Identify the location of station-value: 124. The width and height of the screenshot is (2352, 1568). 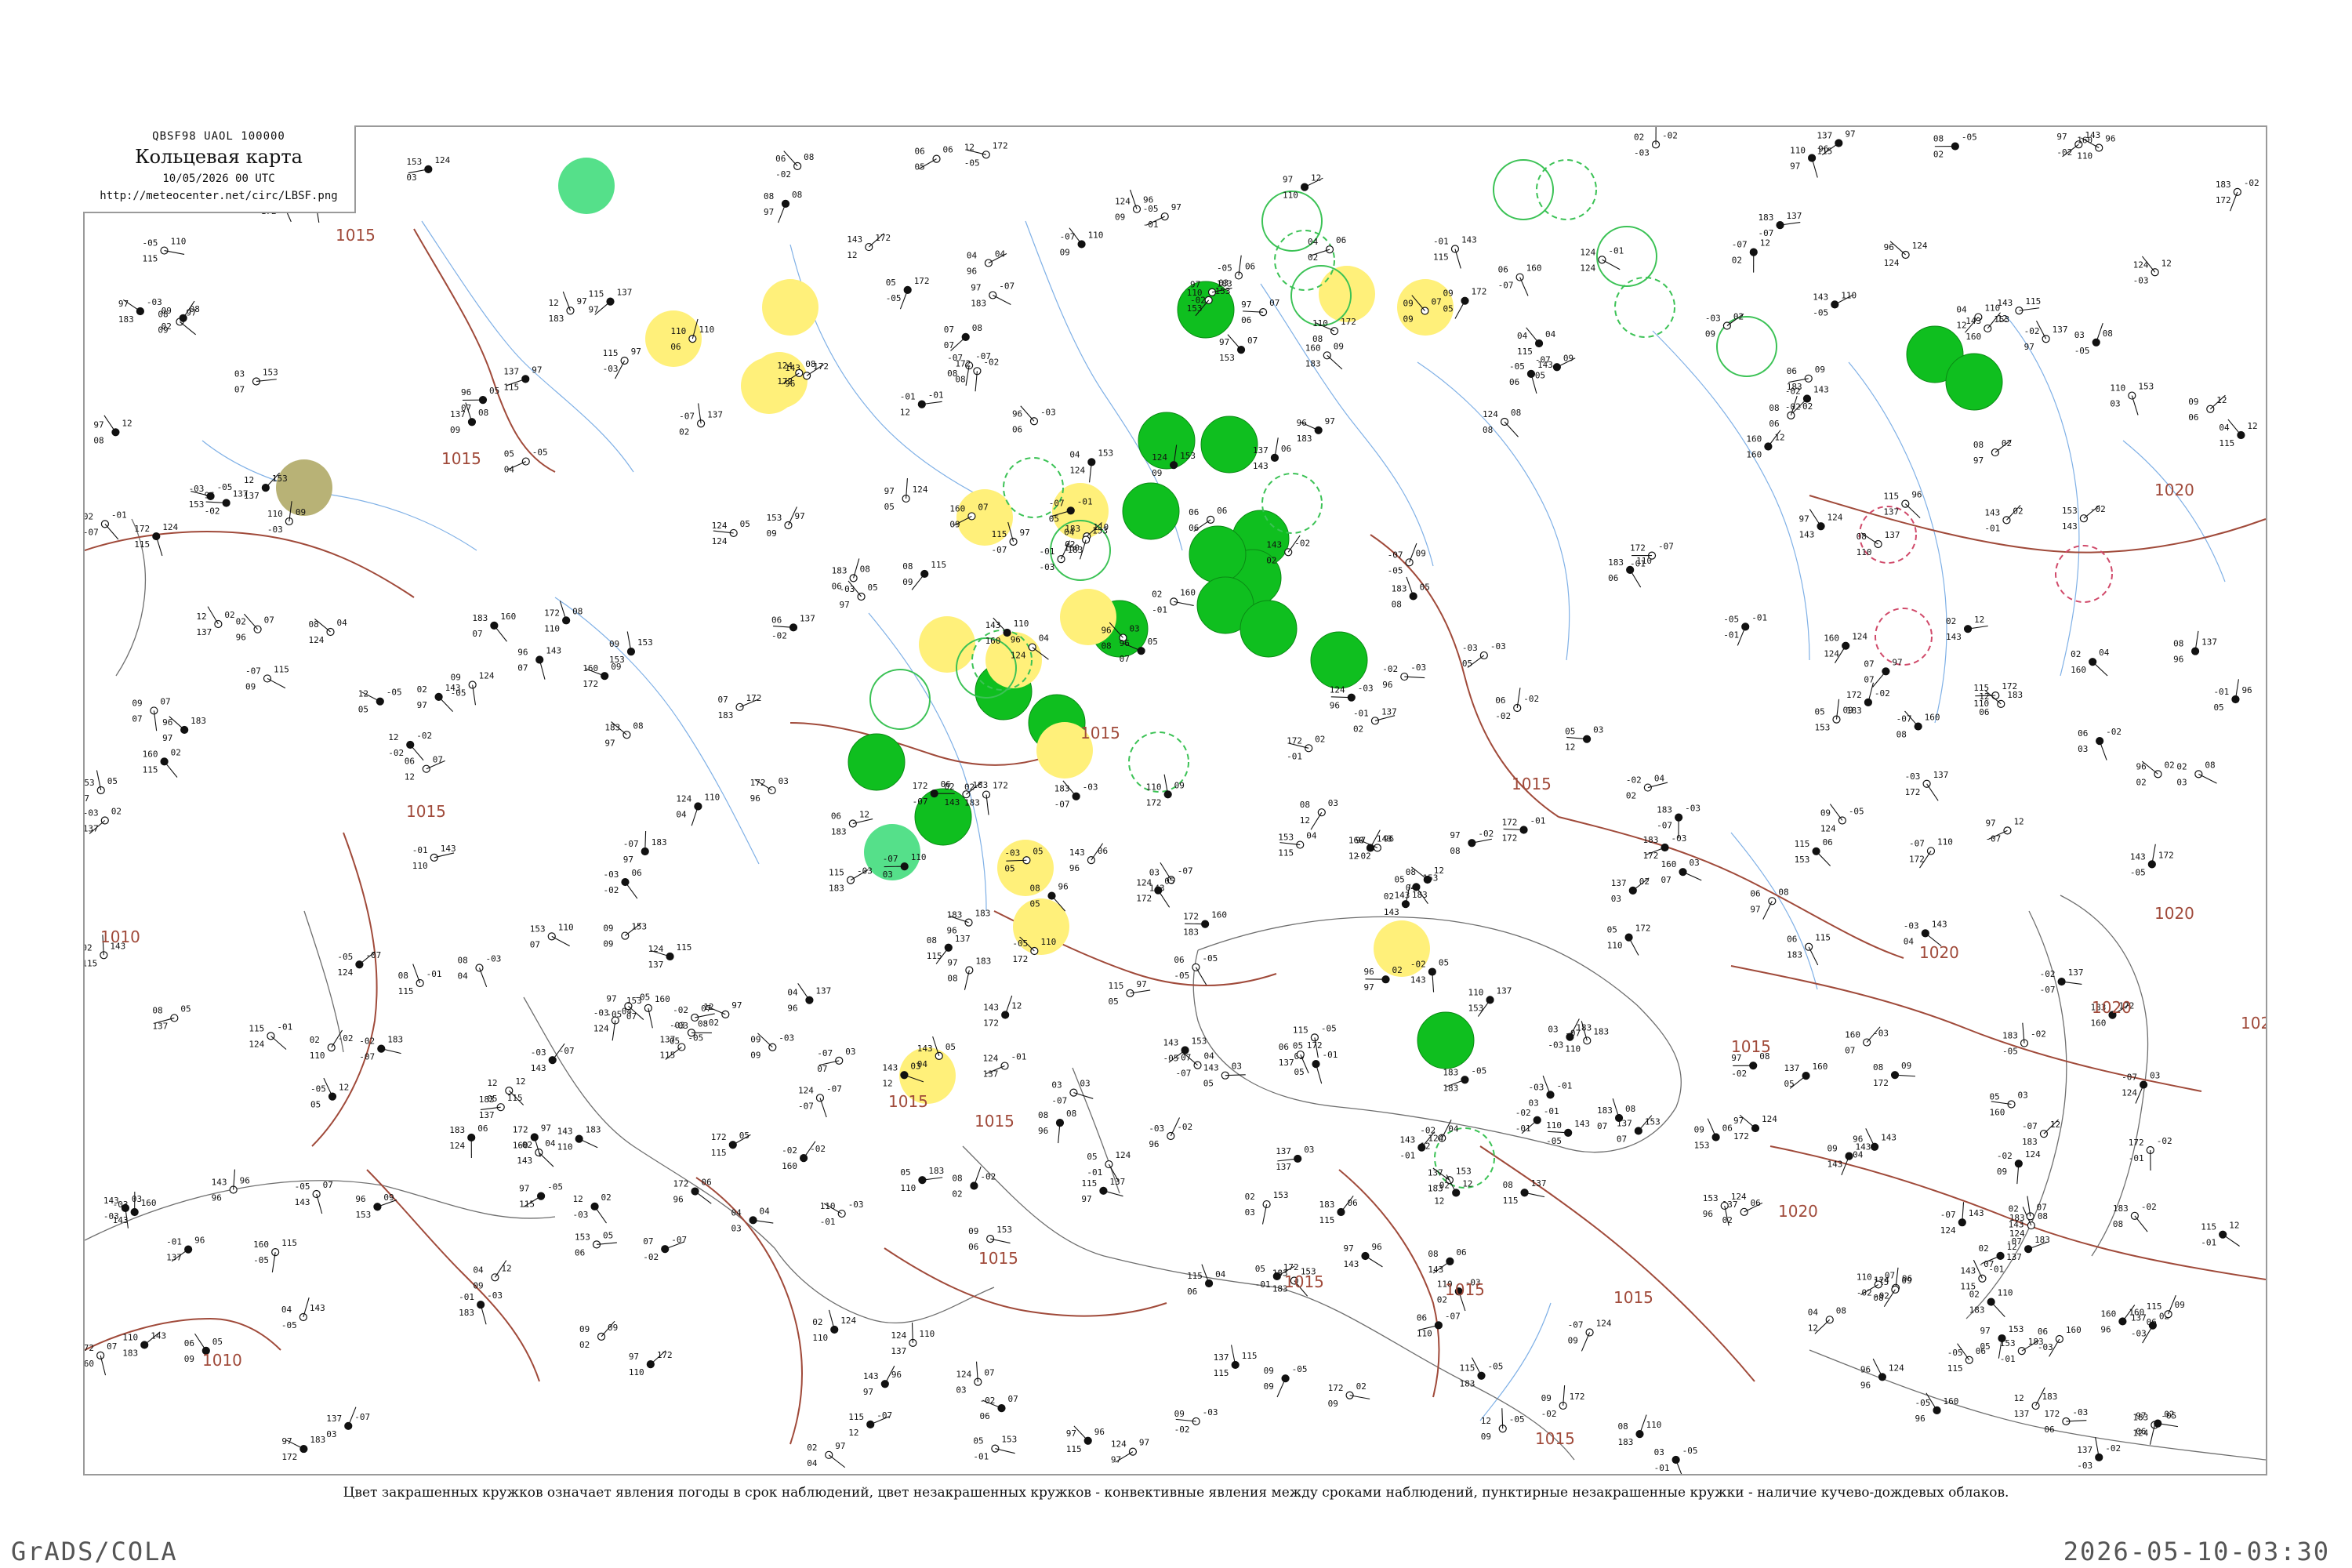
(1859, 637).